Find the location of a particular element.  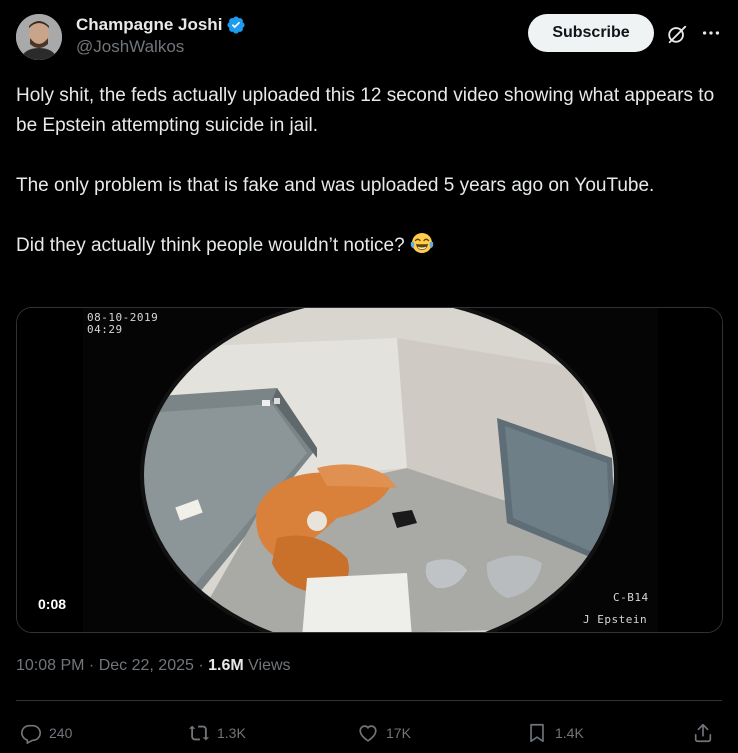

author-display-name-row: Champagne Joshi is located at coordinates (161, 25).